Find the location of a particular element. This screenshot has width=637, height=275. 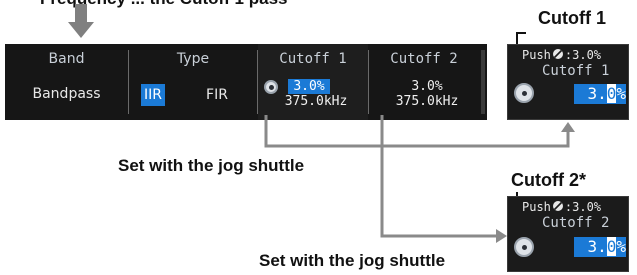

jog-caption-2: Set with the jog shuttle is located at coordinates (352, 260).